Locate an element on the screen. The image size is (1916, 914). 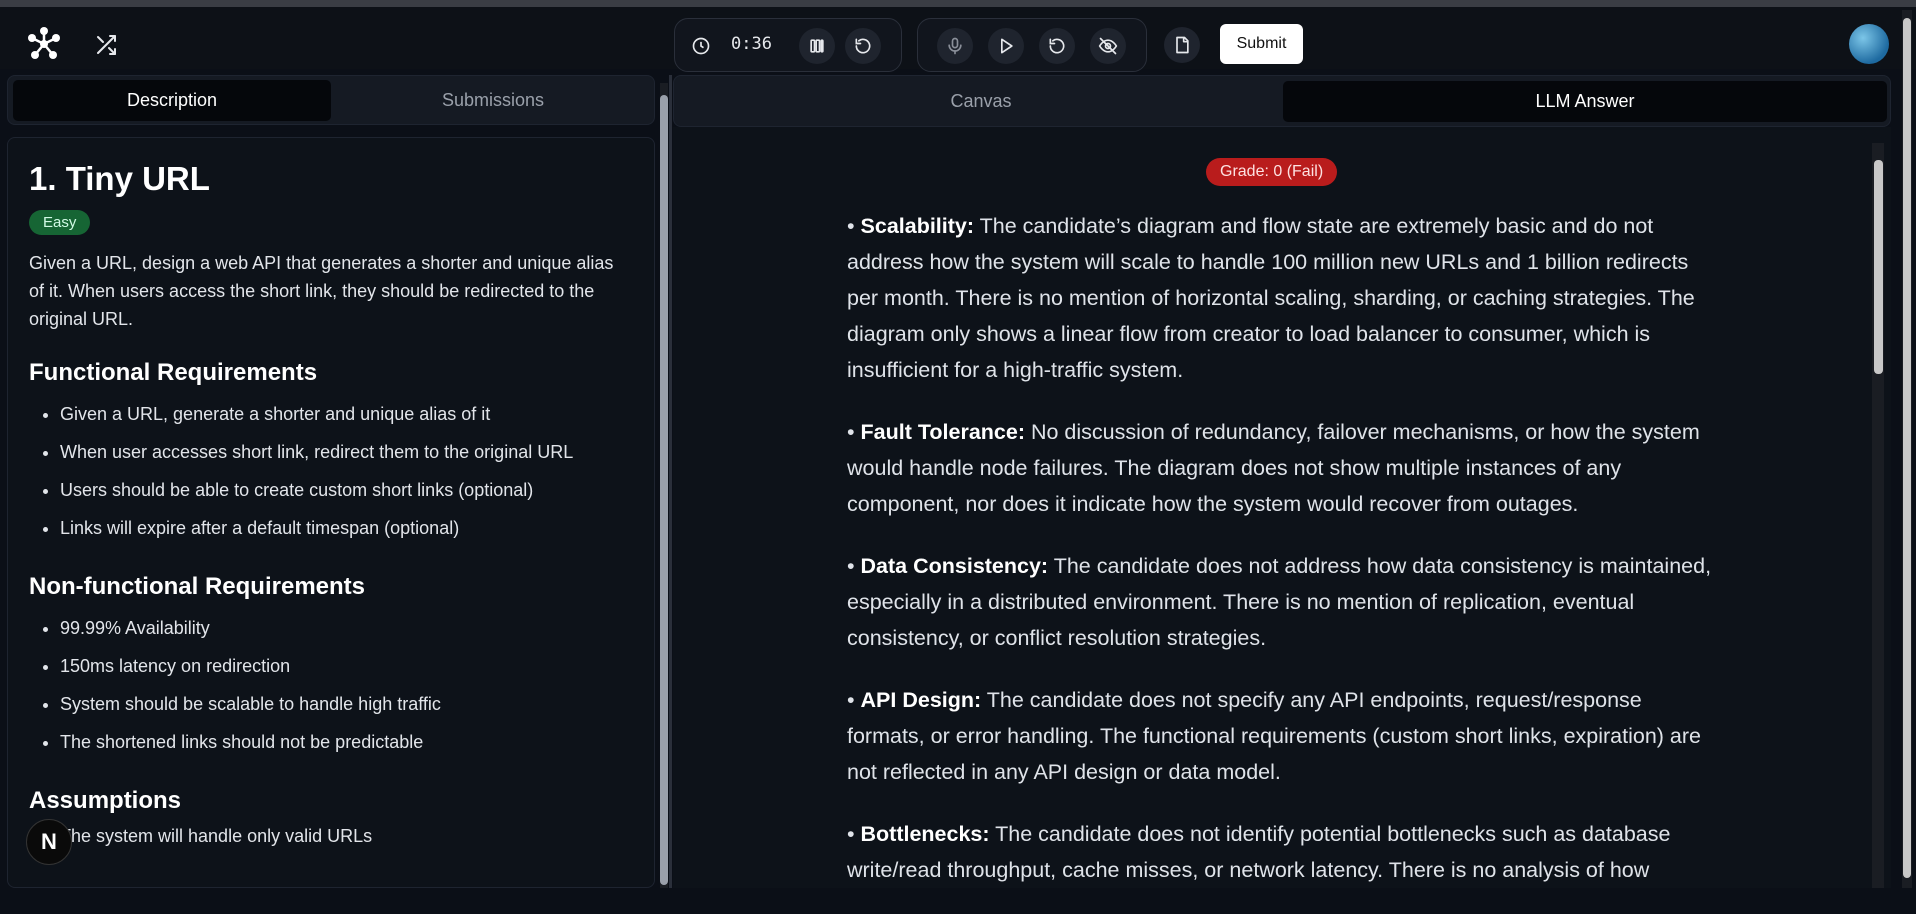
hide-button is located at coordinates (1108, 46).